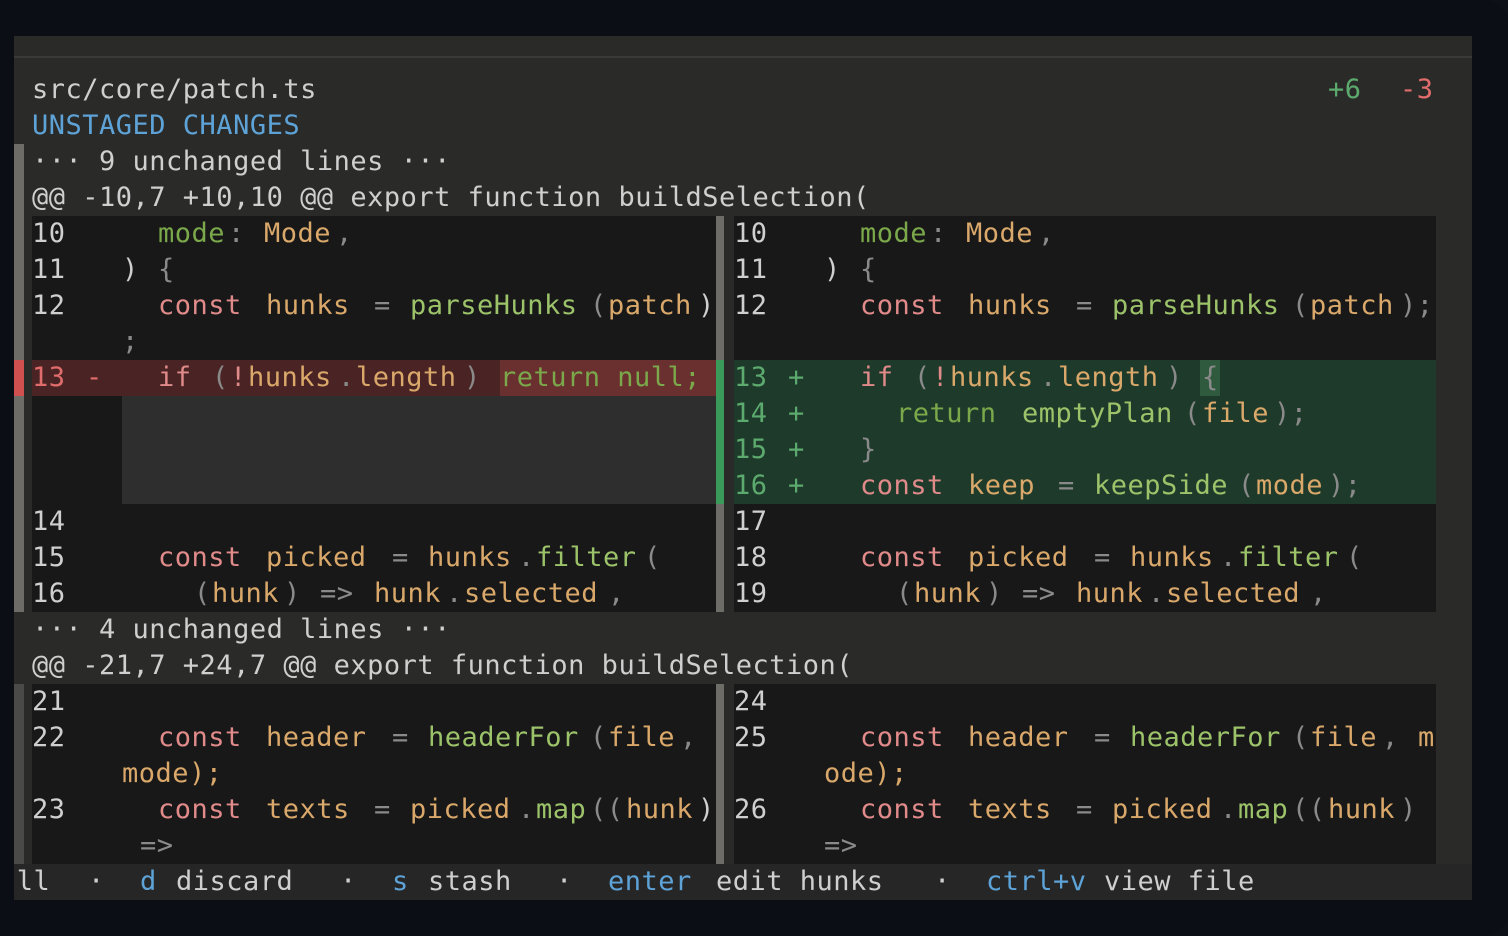  Describe the element at coordinates (19, 378) in the screenshot. I see `deletion-marker` at that location.